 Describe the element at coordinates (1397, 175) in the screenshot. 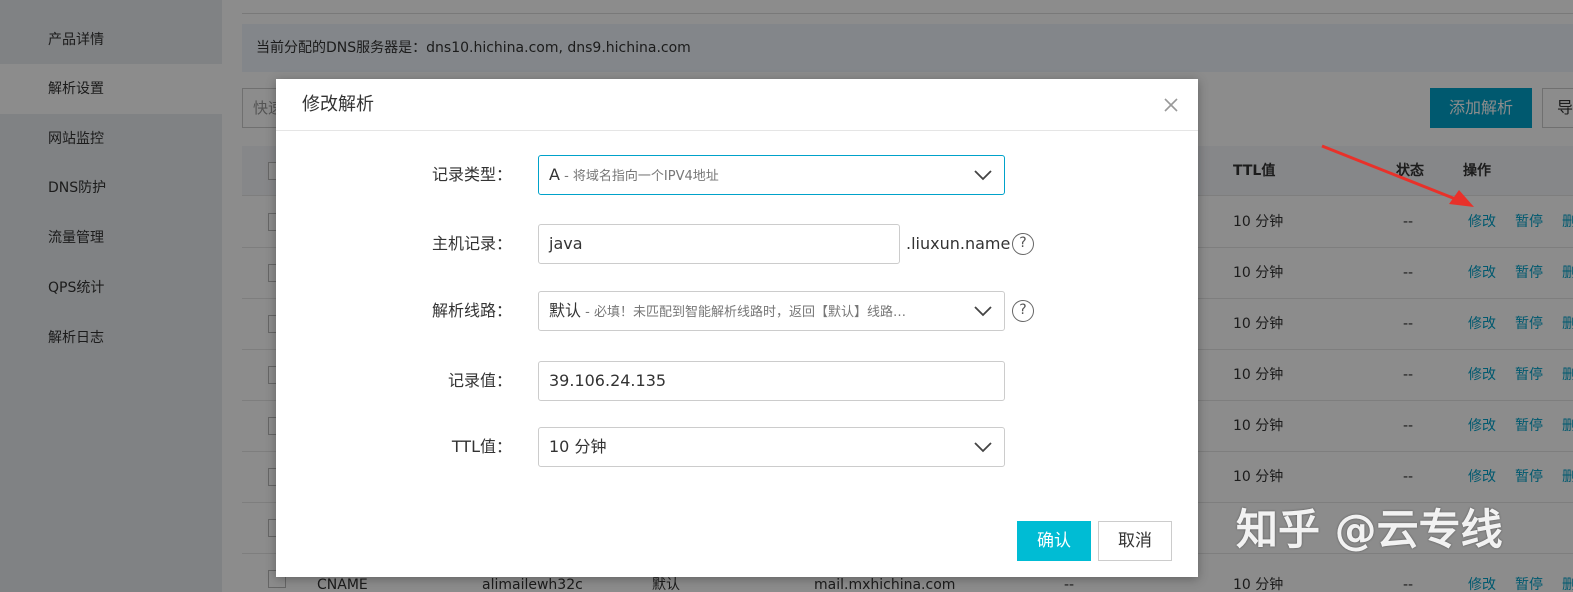

I see `red-arrow-annotation` at that location.